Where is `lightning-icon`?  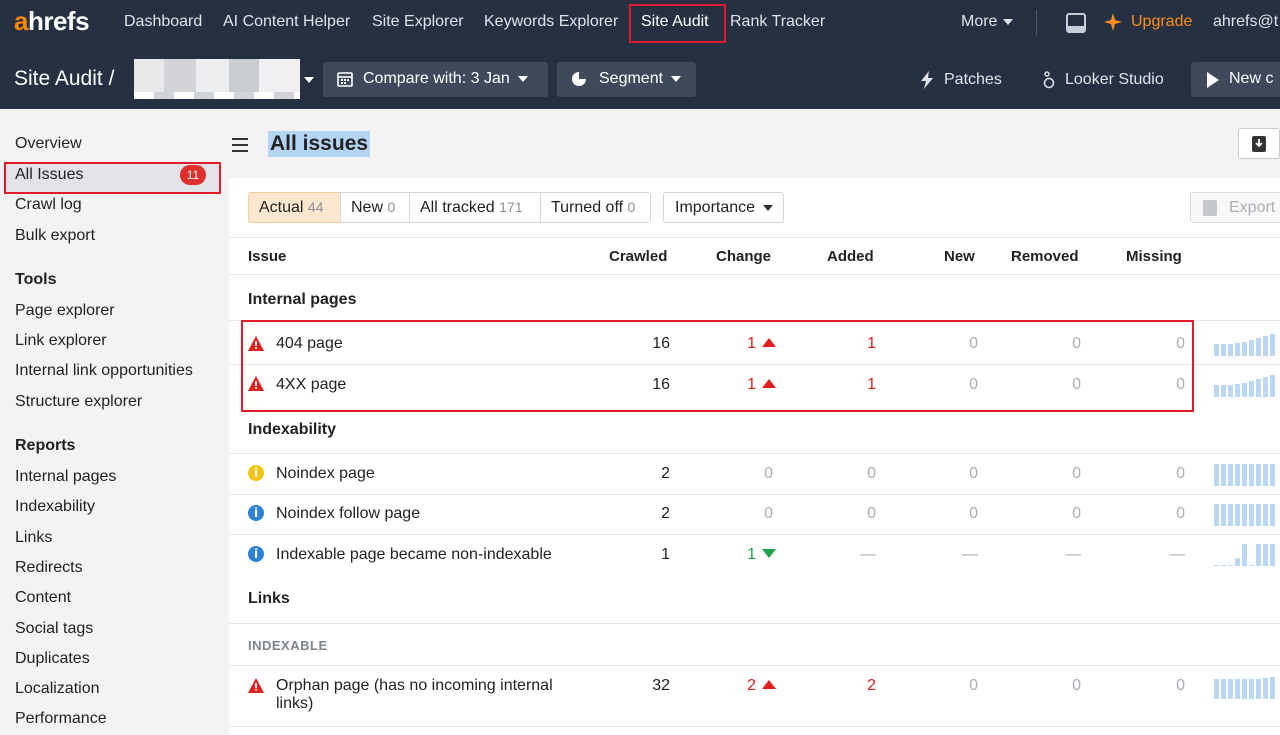
lightning-icon is located at coordinates (927, 80).